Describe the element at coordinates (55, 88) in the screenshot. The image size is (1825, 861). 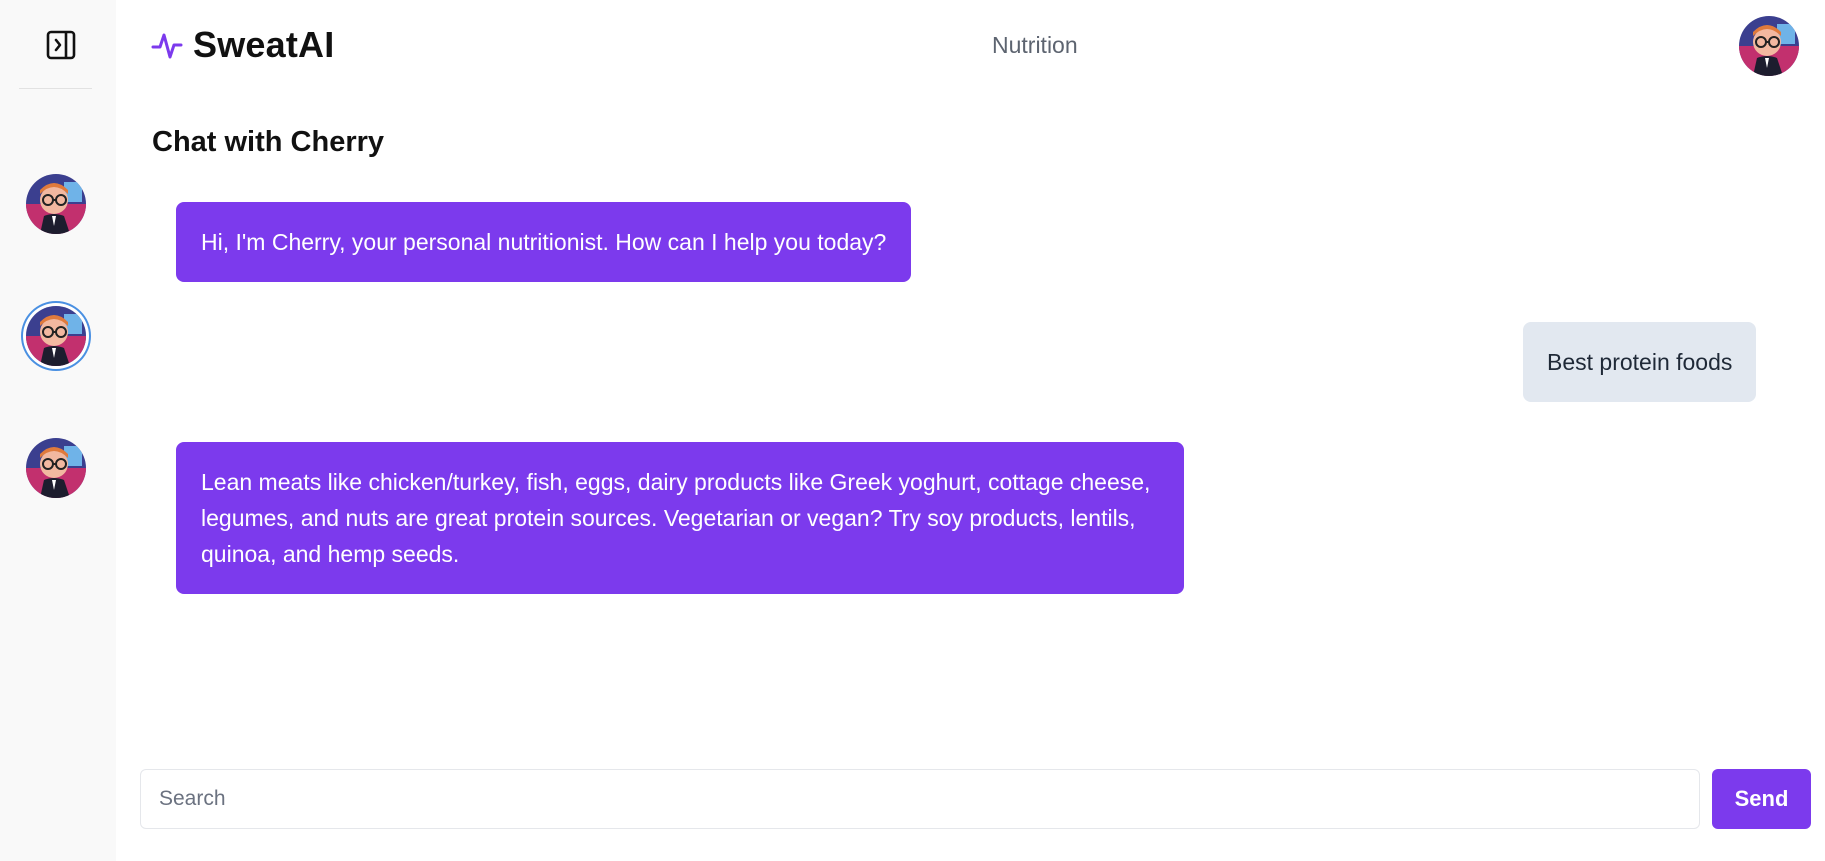
I see `sidebar-divider` at that location.